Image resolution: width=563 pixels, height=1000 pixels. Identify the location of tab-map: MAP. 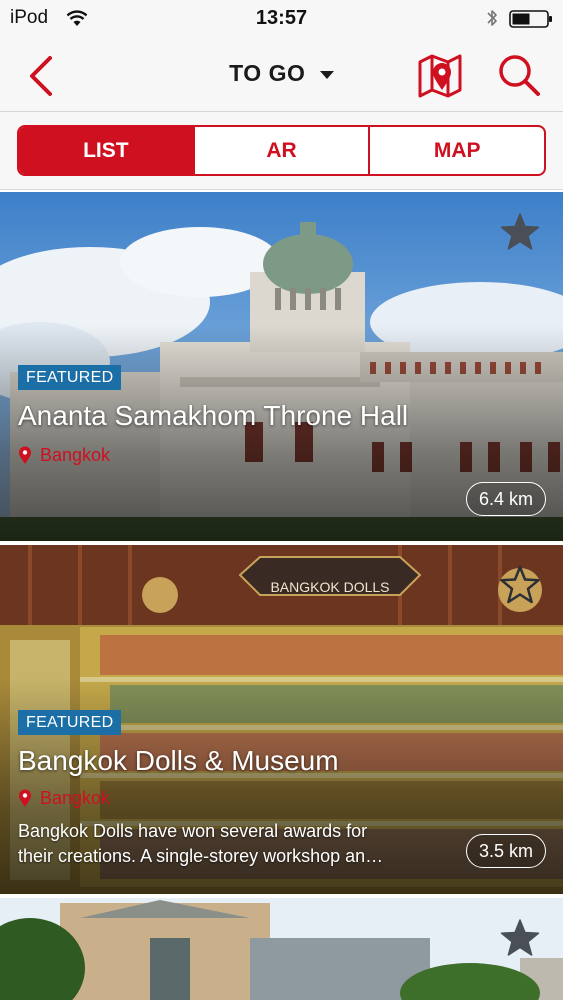
(456, 150).